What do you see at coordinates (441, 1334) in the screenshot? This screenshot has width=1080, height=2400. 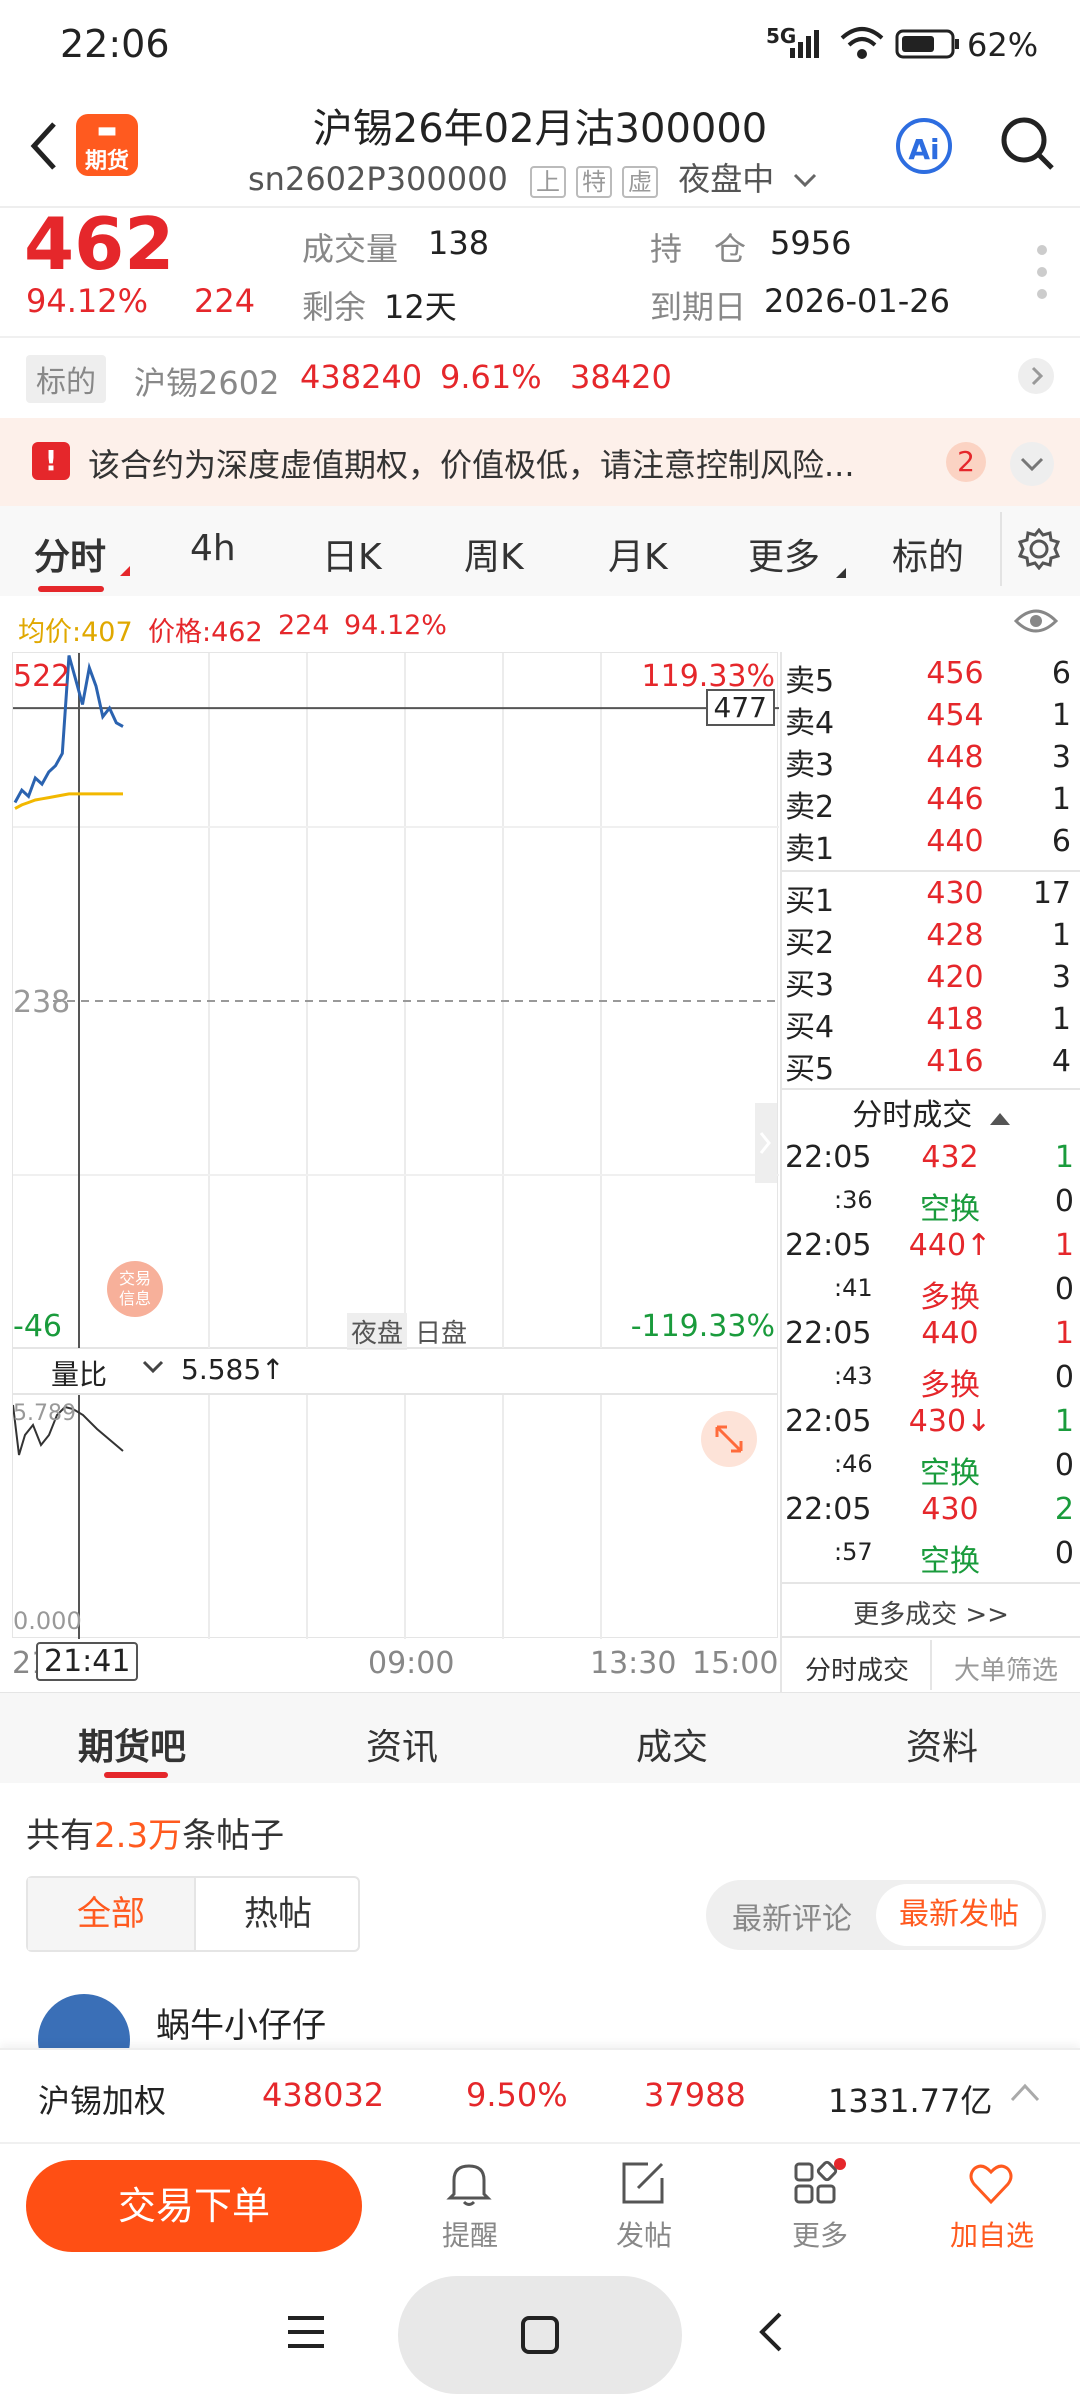 I see `session-day-label: 日盘` at bounding box center [441, 1334].